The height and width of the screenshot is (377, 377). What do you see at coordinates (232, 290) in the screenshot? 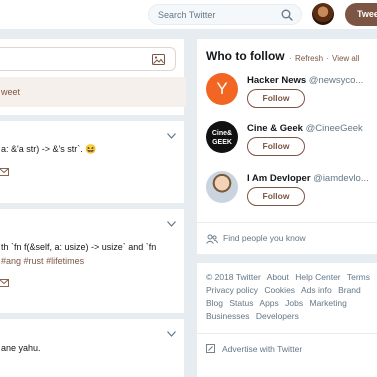
I see `footer-link-privacy: Privacy policy` at bounding box center [232, 290].